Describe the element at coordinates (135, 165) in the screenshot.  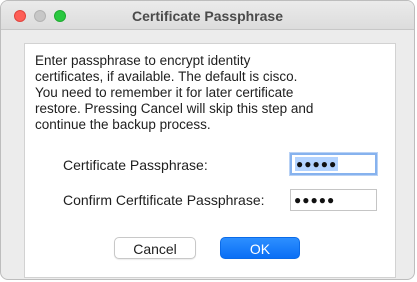
I see `passphrase-label: Certificate Passphrase:` at that location.